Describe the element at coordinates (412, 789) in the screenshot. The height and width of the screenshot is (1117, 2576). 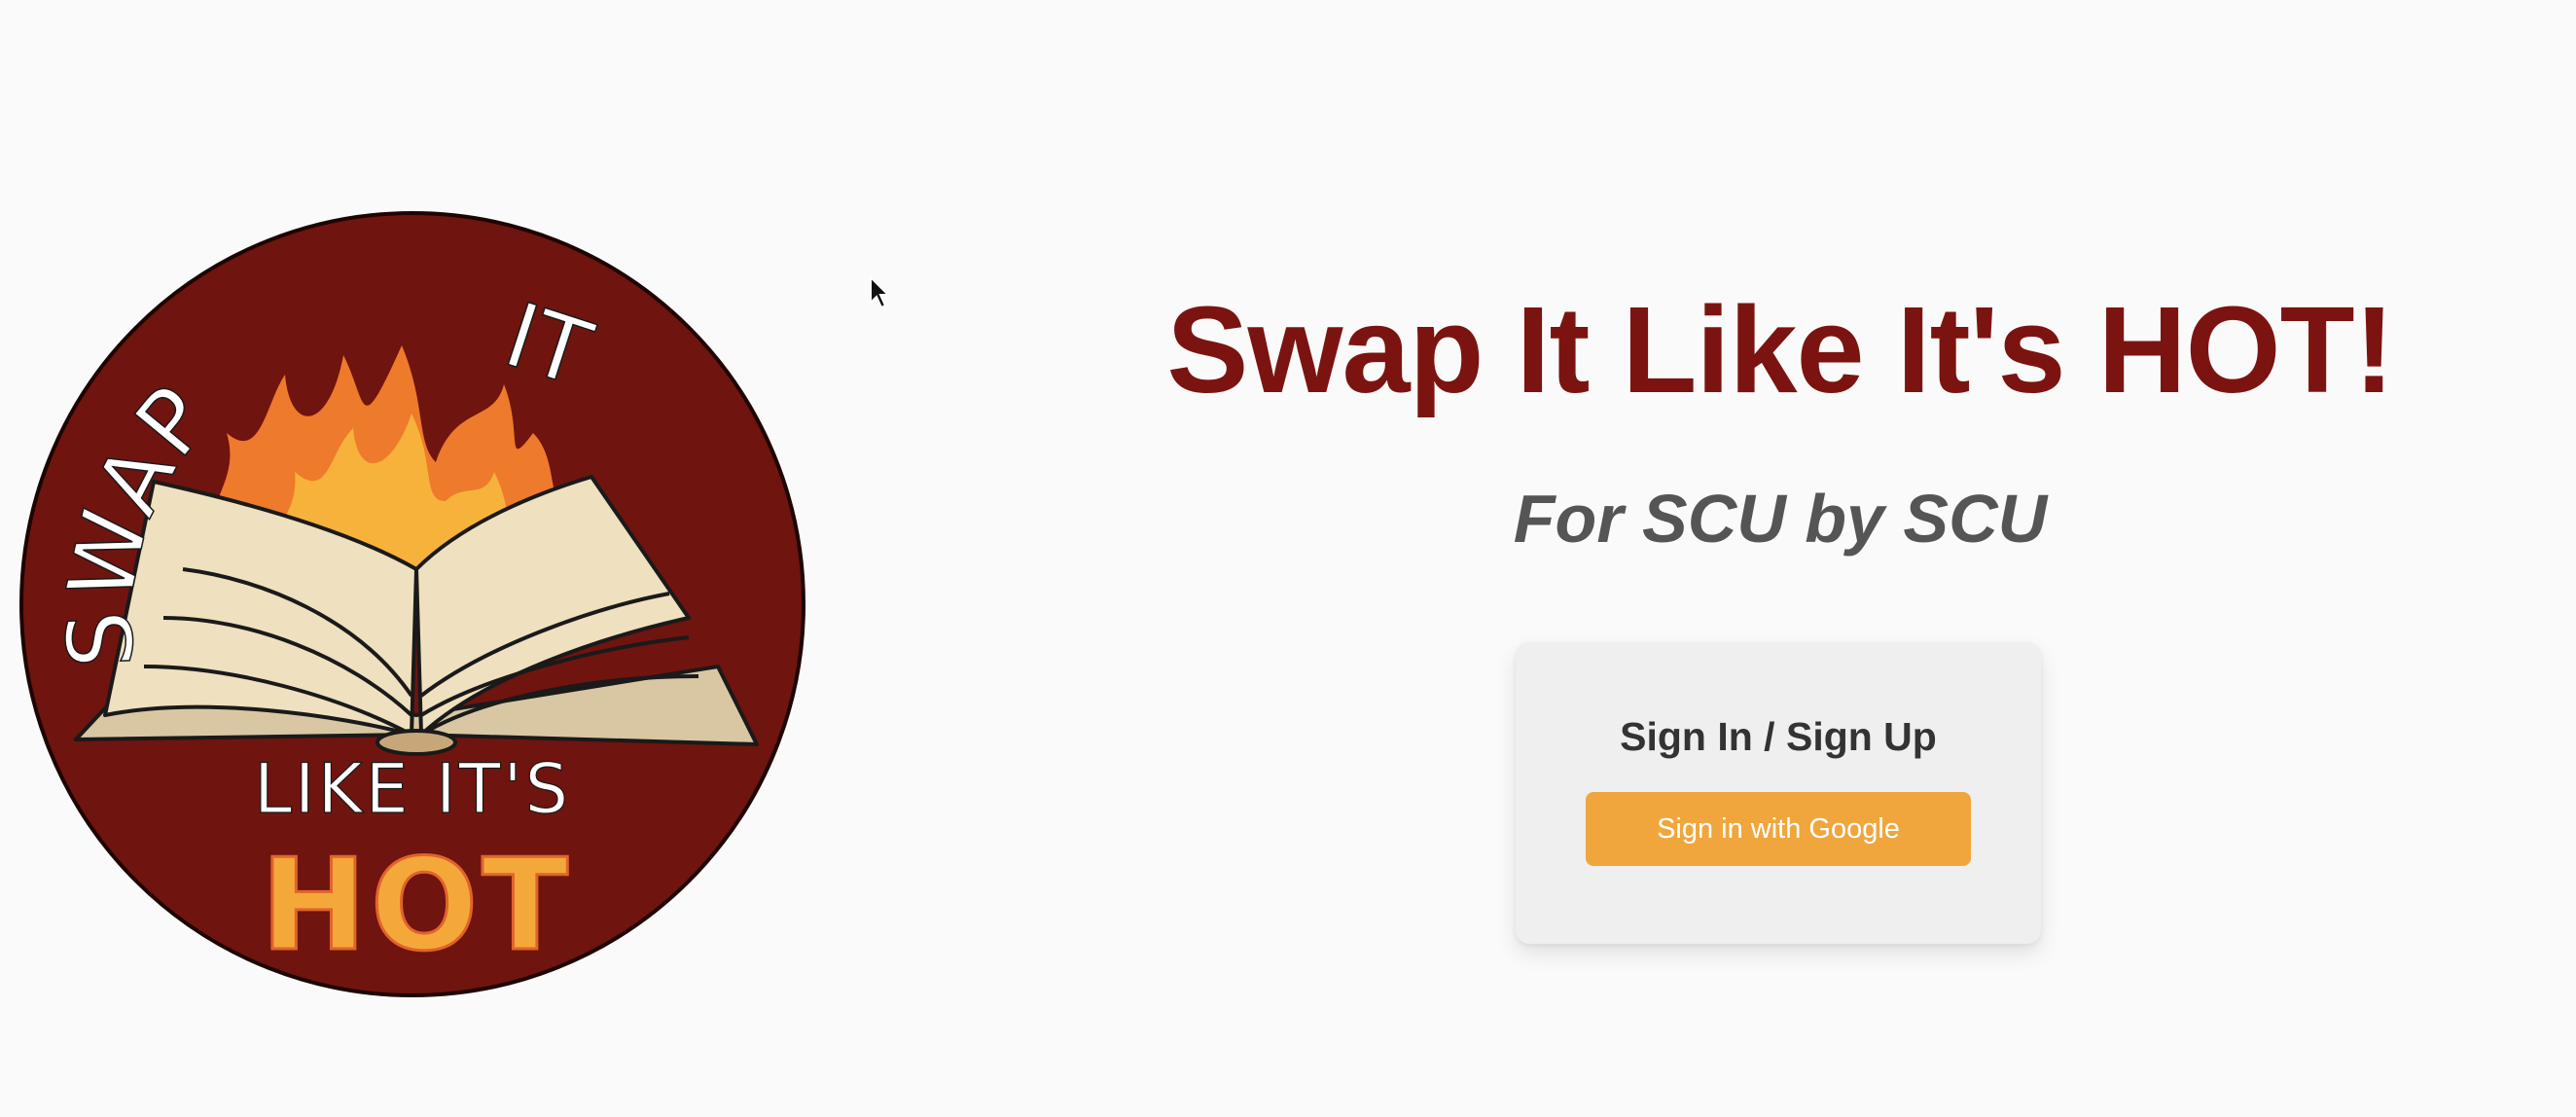
I see `logo-text-like-its: LIKE IT'S` at that location.